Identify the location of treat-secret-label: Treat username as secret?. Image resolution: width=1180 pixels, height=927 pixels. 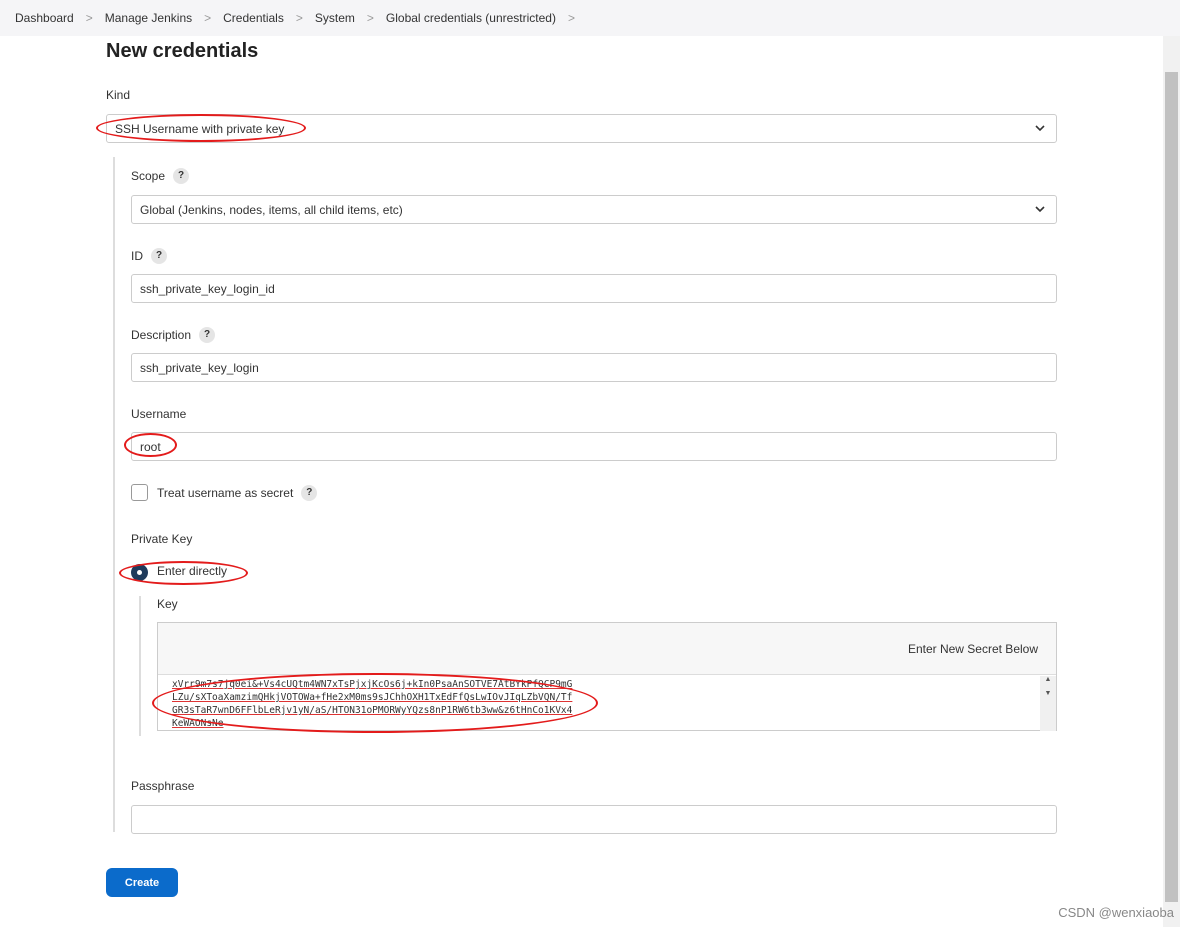
(237, 493).